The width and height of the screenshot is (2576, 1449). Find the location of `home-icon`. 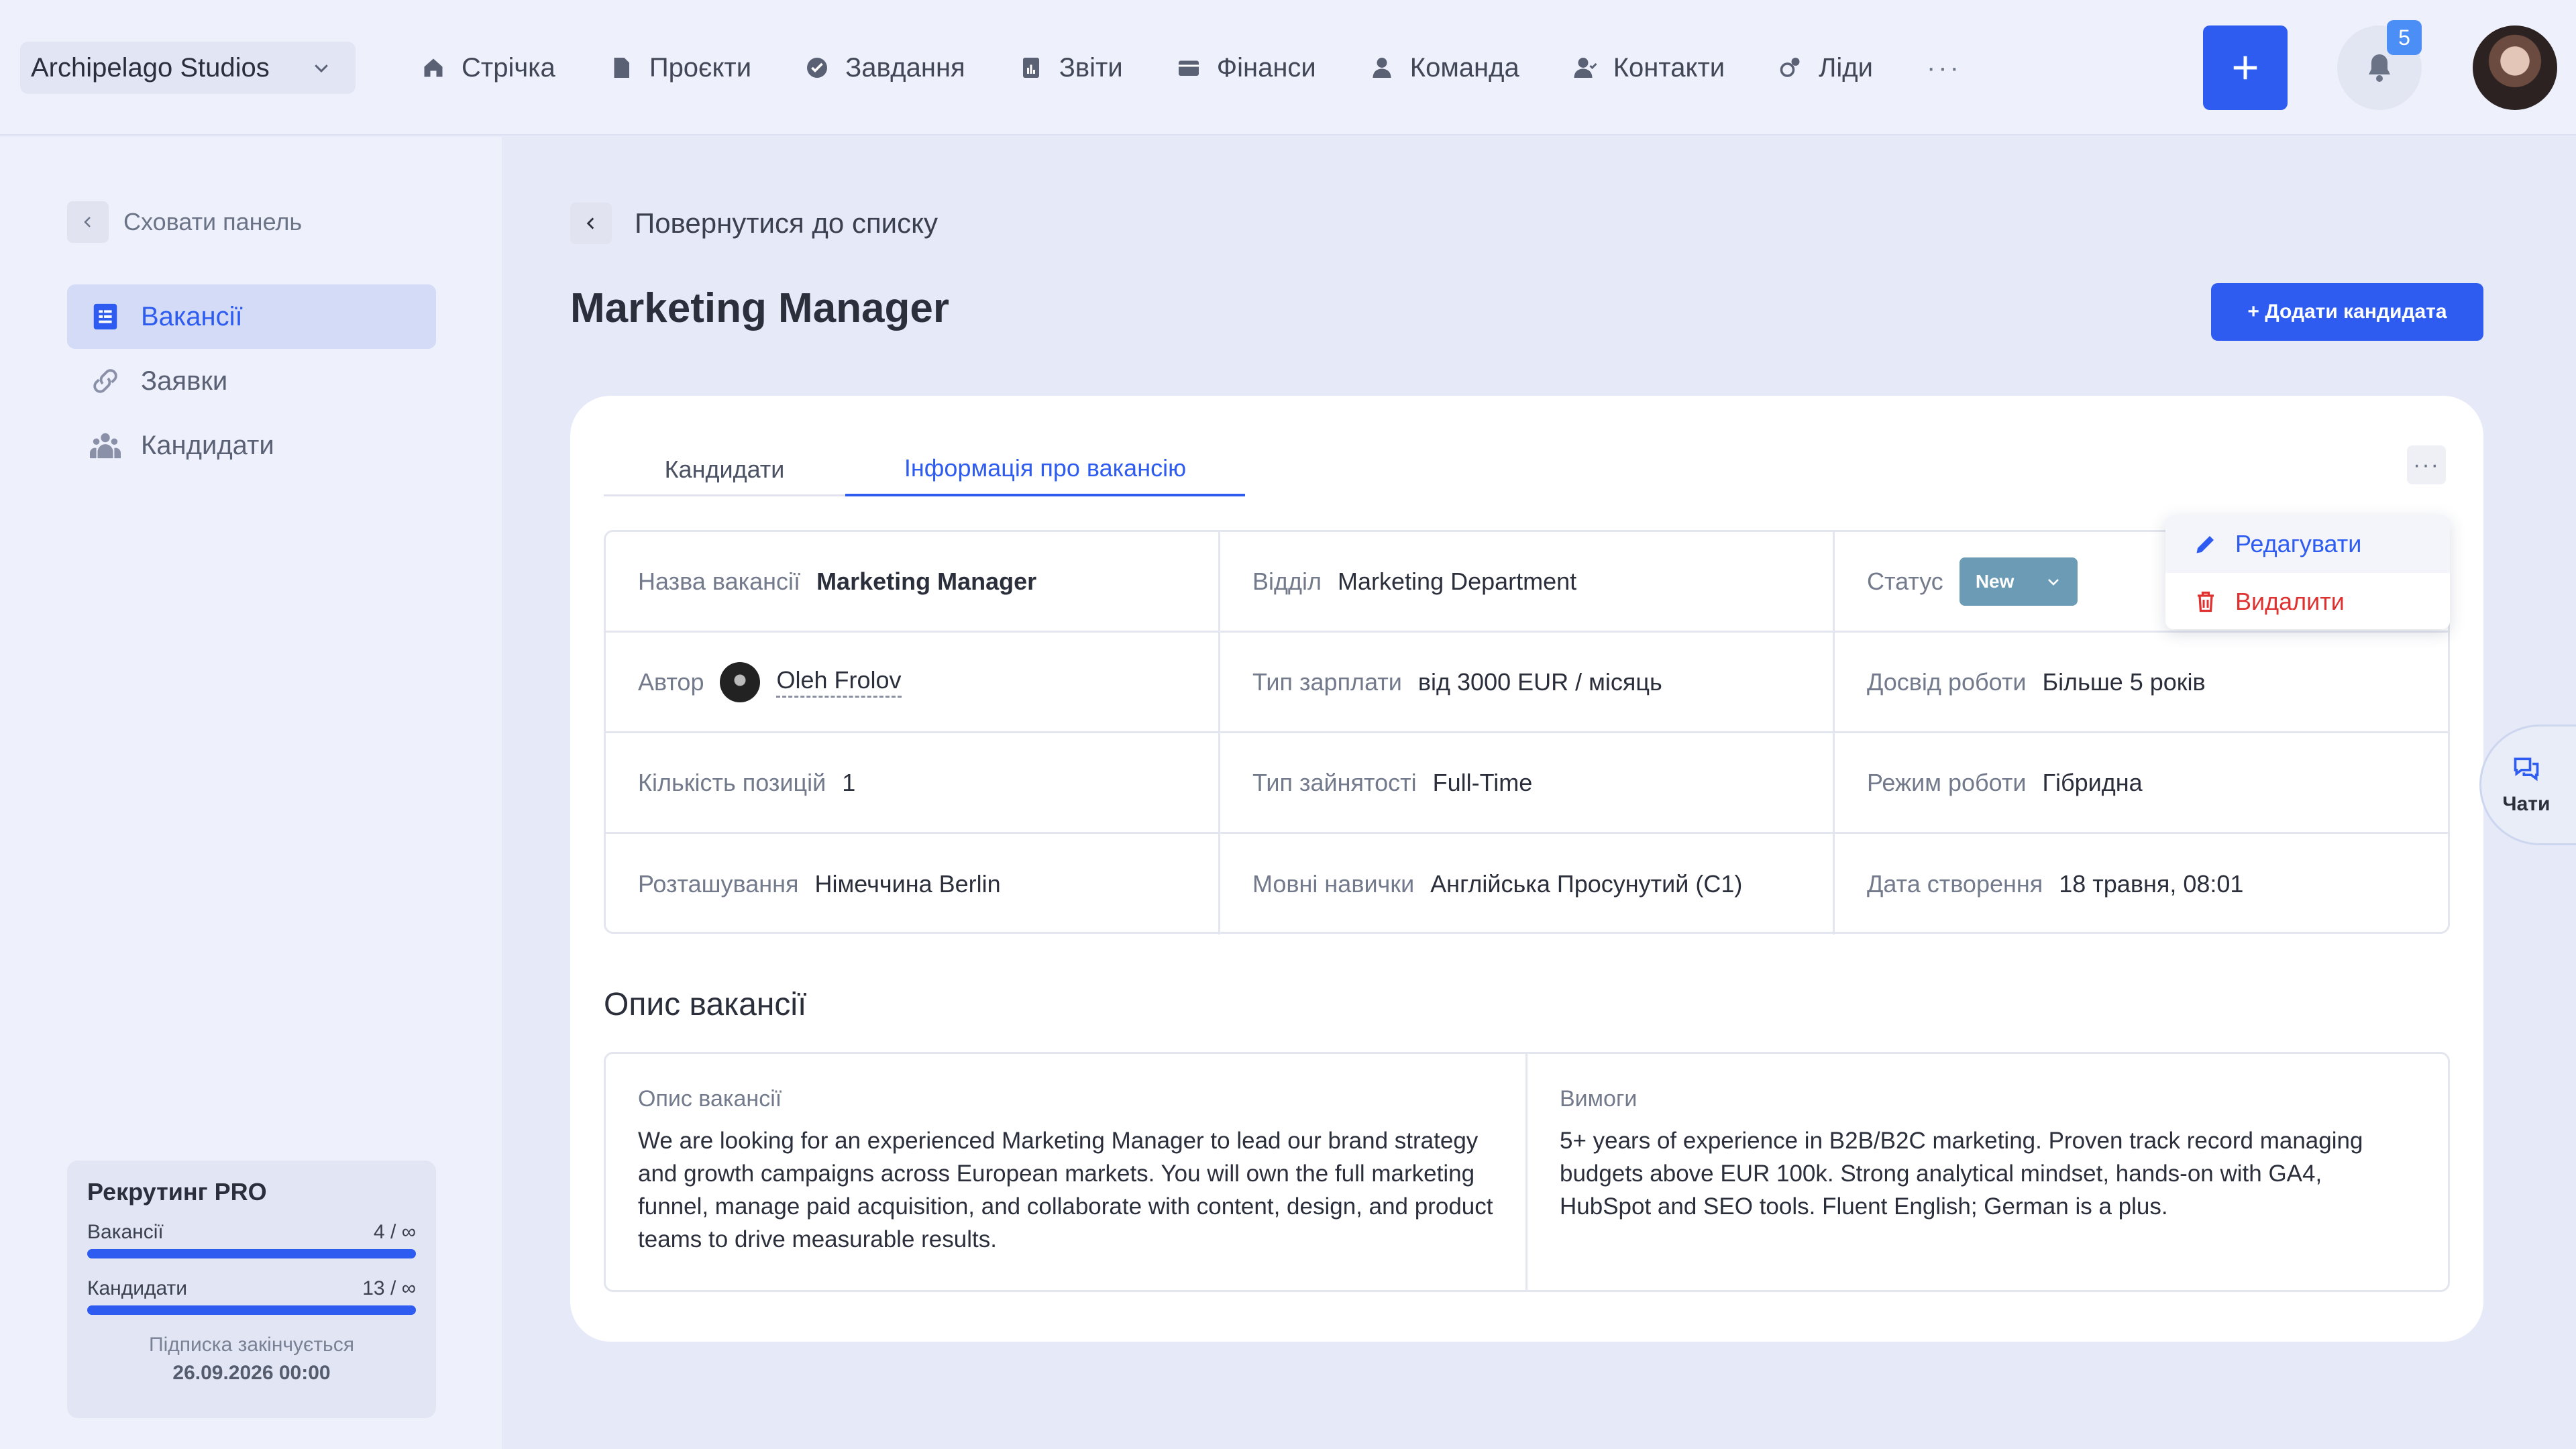

home-icon is located at coordinates (433, 67).